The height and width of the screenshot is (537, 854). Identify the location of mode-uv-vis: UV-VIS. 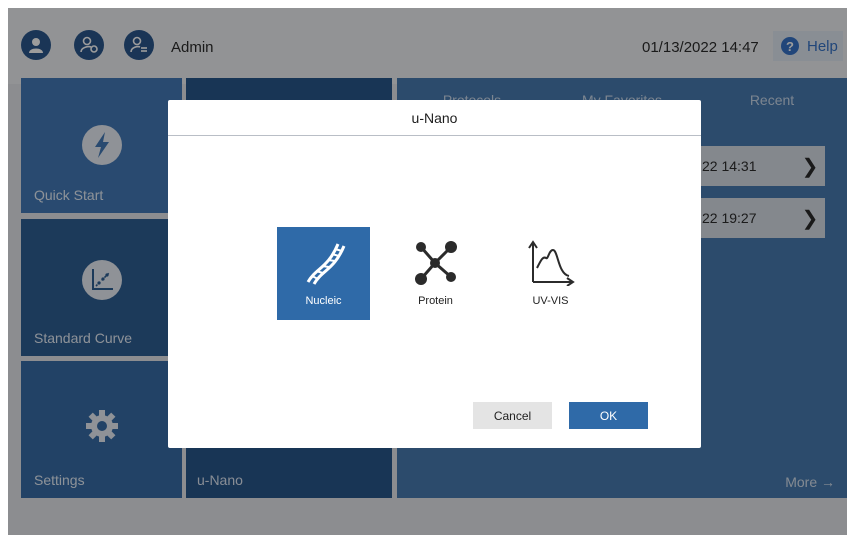
(550, 273).